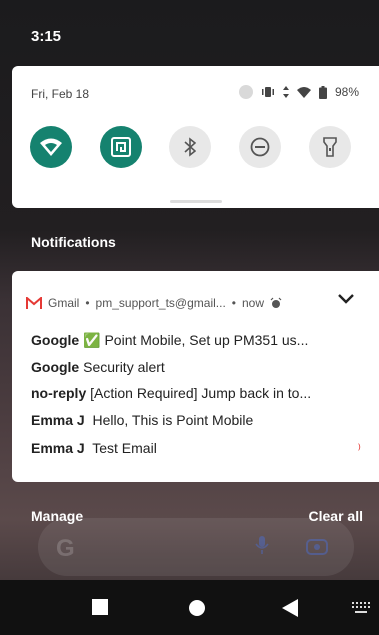 This screenshot has width=379, height=635. What do you see at coordinates (60, 94) in the screenshot?
I see `qs-date: Fri, Feb 18` at bounding box center [60, 94].